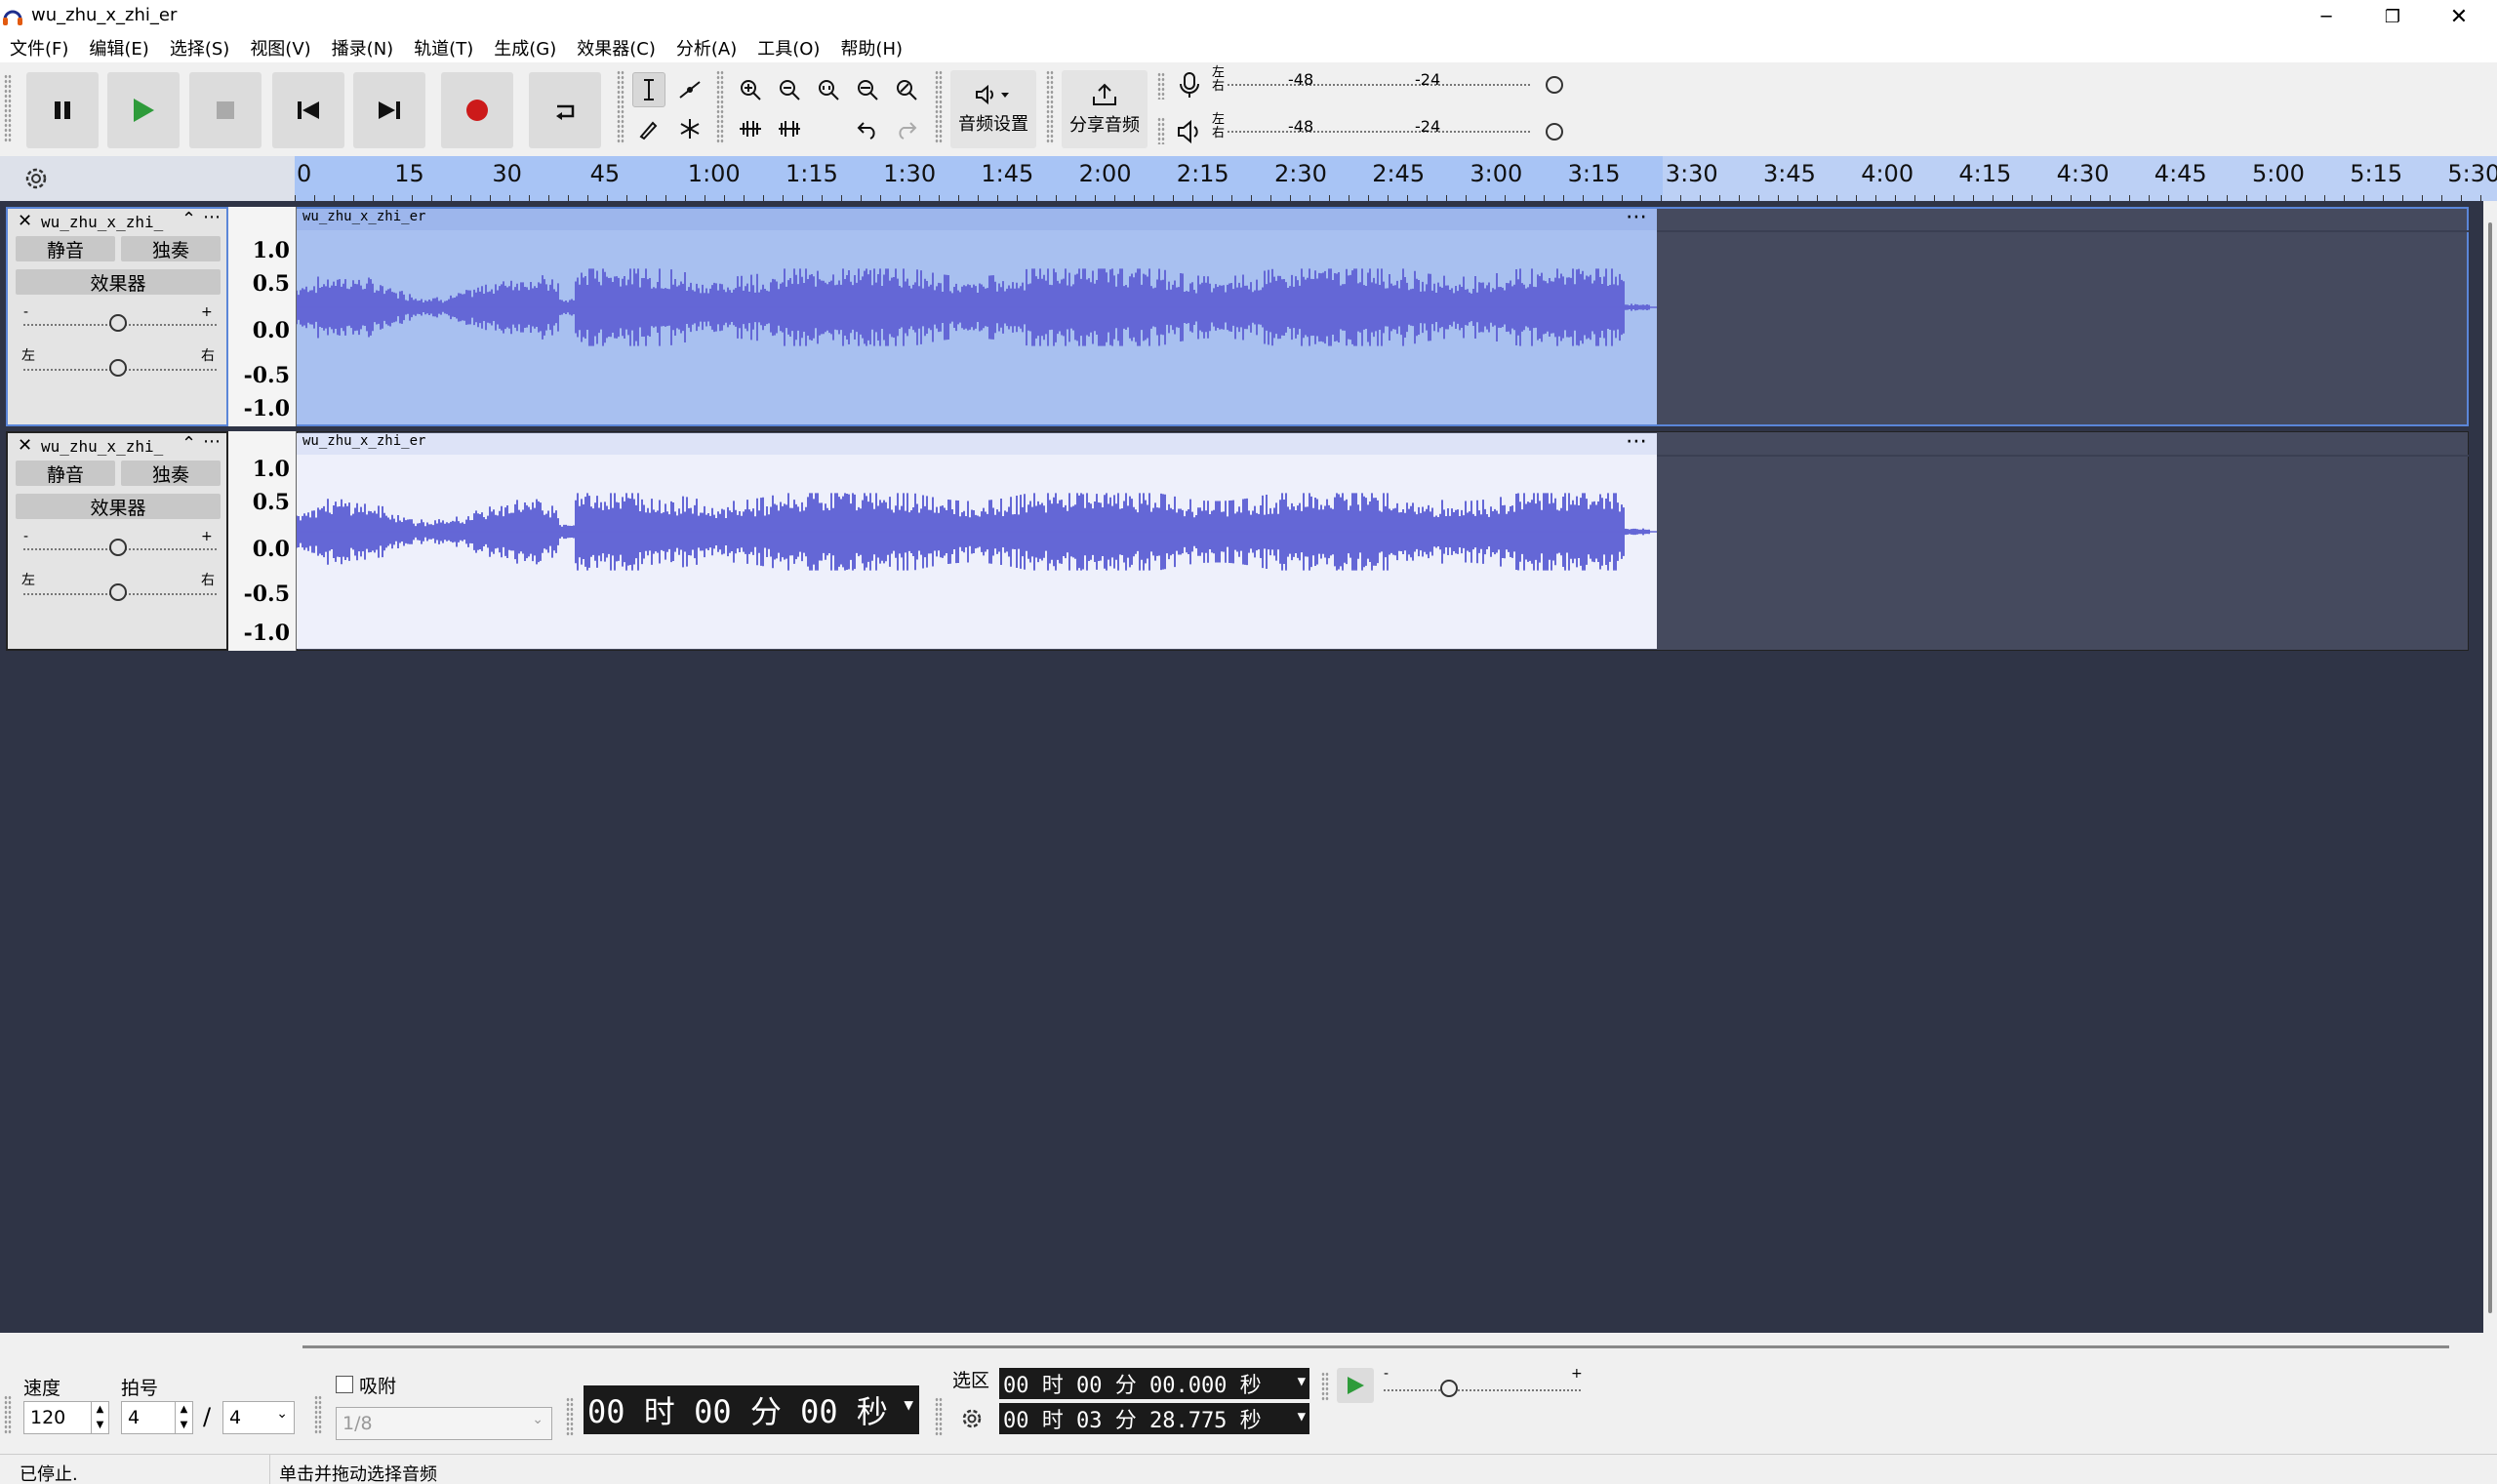  Describe the element at coordinates (1161, 86) in the screenshot. I see `record-meter-grip` at that location.